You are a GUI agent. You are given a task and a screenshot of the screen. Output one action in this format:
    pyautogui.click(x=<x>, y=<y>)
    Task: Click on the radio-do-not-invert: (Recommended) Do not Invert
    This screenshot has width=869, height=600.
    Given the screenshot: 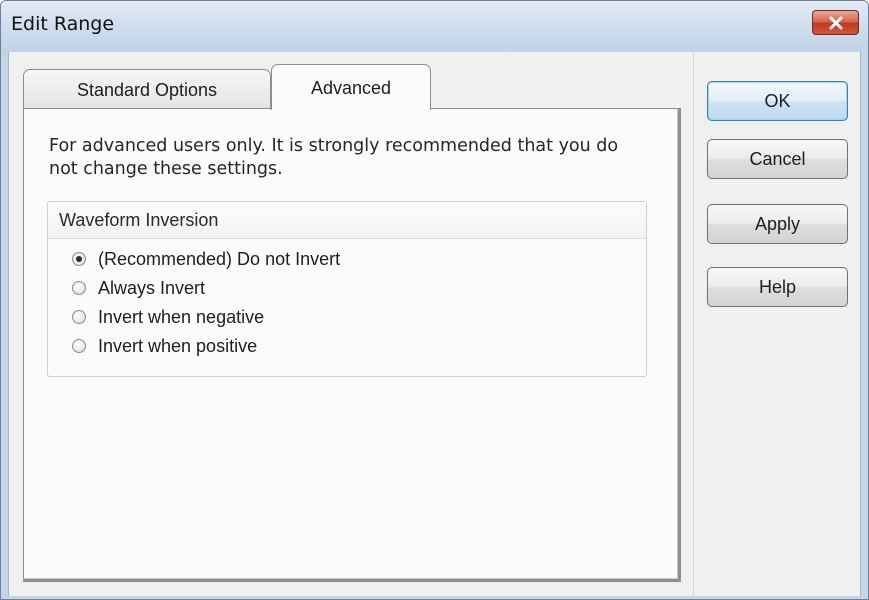 What is the action you would take?
    pyautogui.click(x=206, y=259)
    